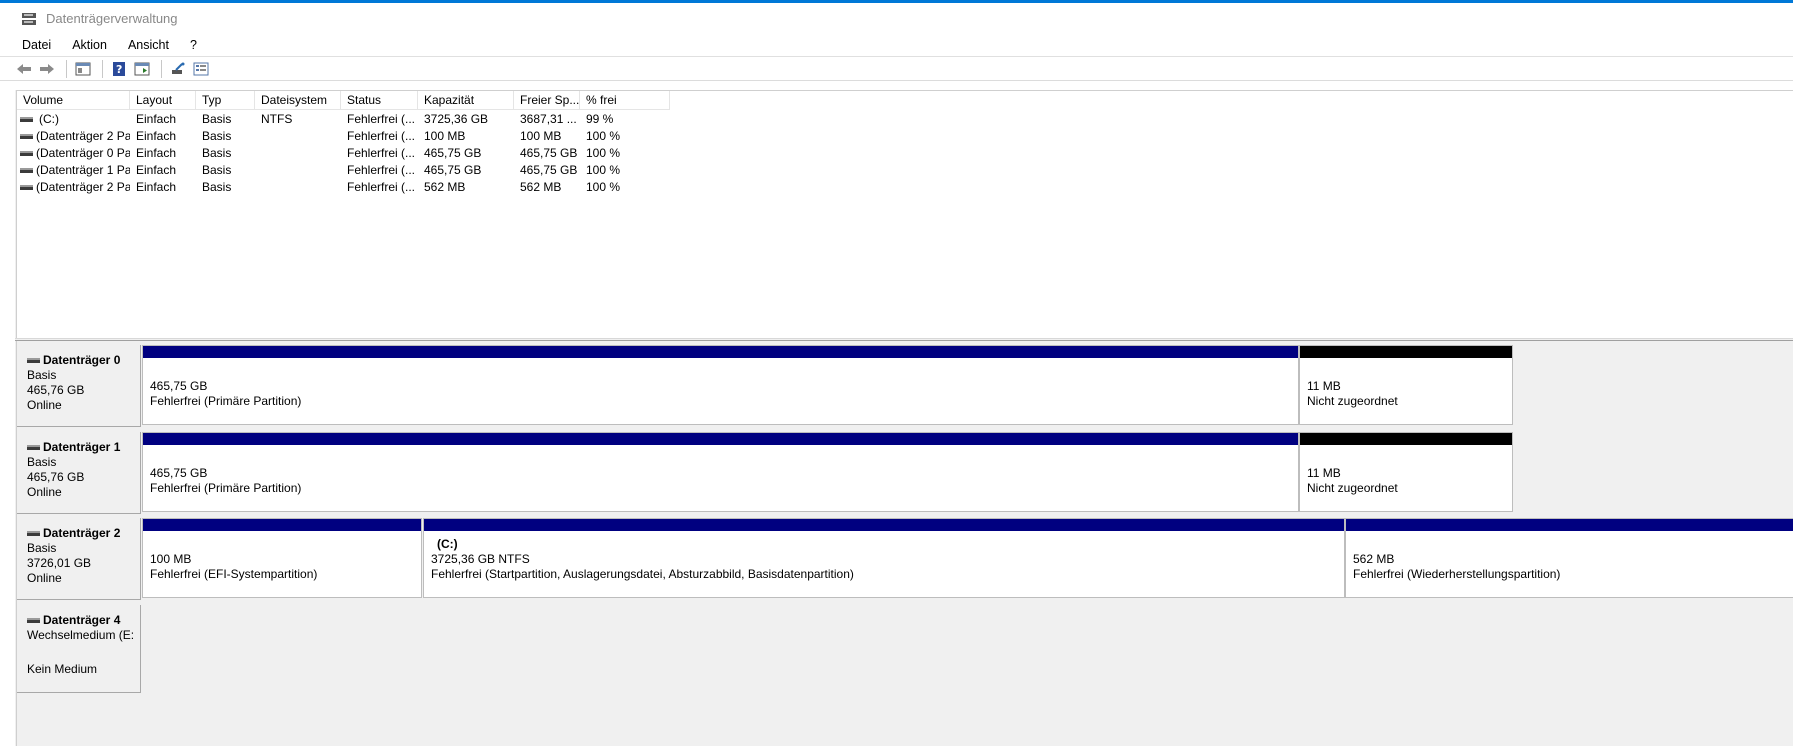 The width and height of the screenshot is (1793, 746). What do you see at coordinates (379, 100) in the screenshot?
I see `column-header-status: Status` at bounding box center [379, 100].